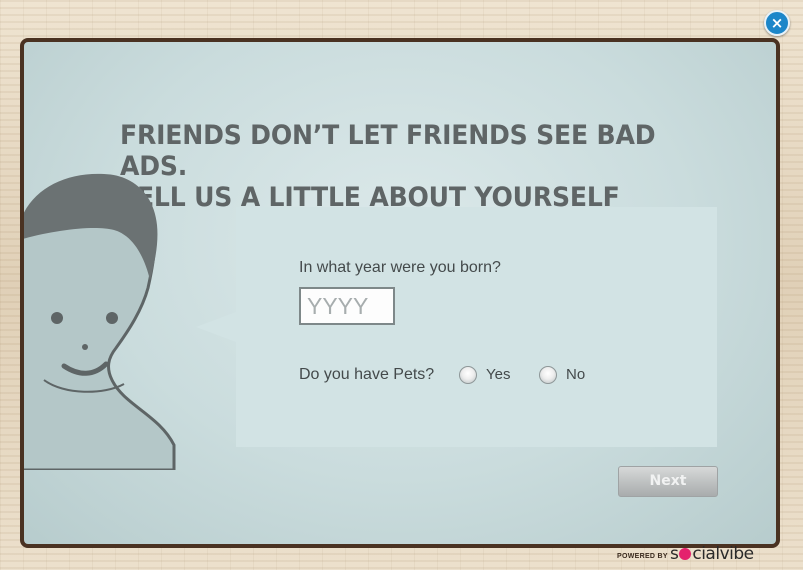  Describe the element at coordinates (367, 374) in the screenshot. I see `pets-question-label: Do you have Pets?` at that location.